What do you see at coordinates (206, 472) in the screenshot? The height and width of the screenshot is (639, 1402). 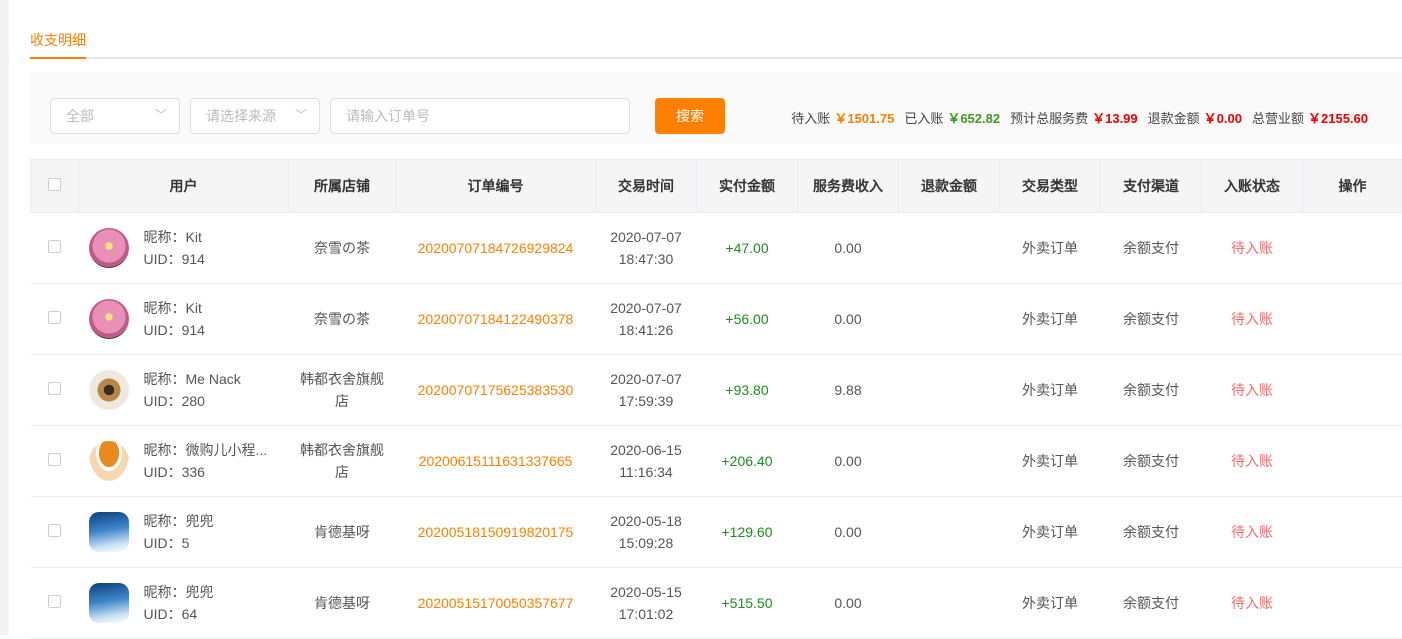 I see `user-uid: UID：336` at bounding box center [206, 472].